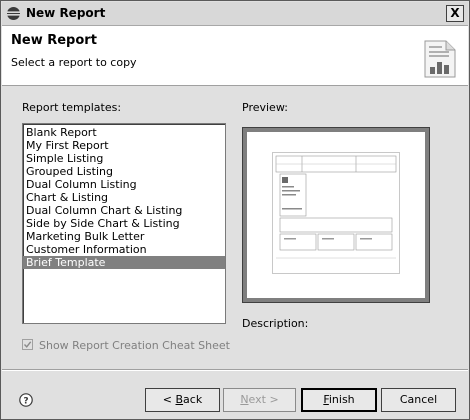 The image size is (470, 420). I want to click on template-list-item: Marketing Bulk Letter, so click(124, 236).